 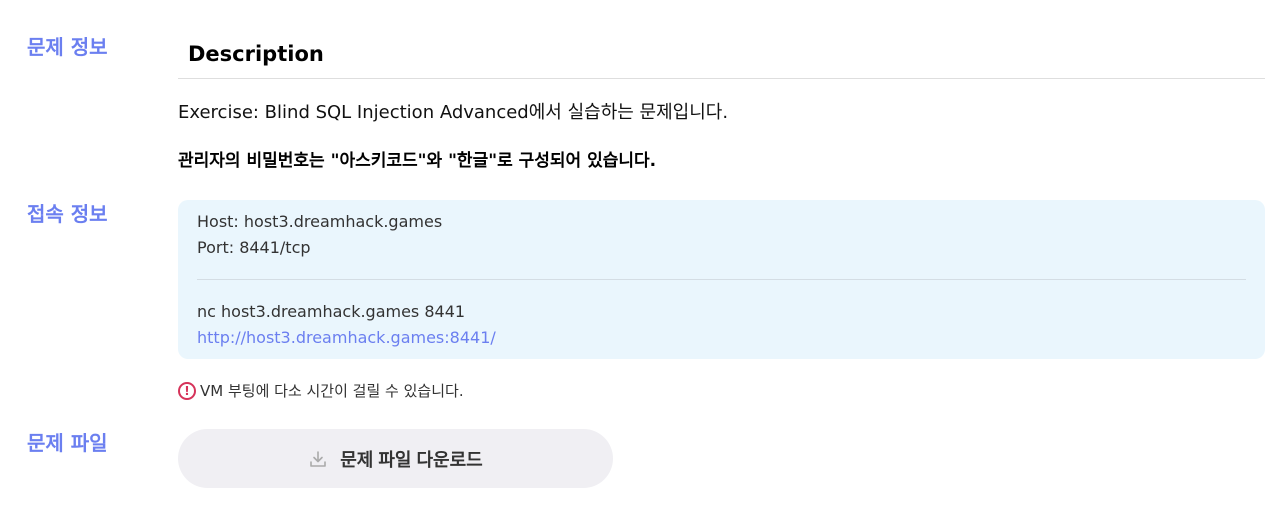 I want to click on nc-command-text: nc host3.dreamhack.games 8441, so click(x=331, y=311).